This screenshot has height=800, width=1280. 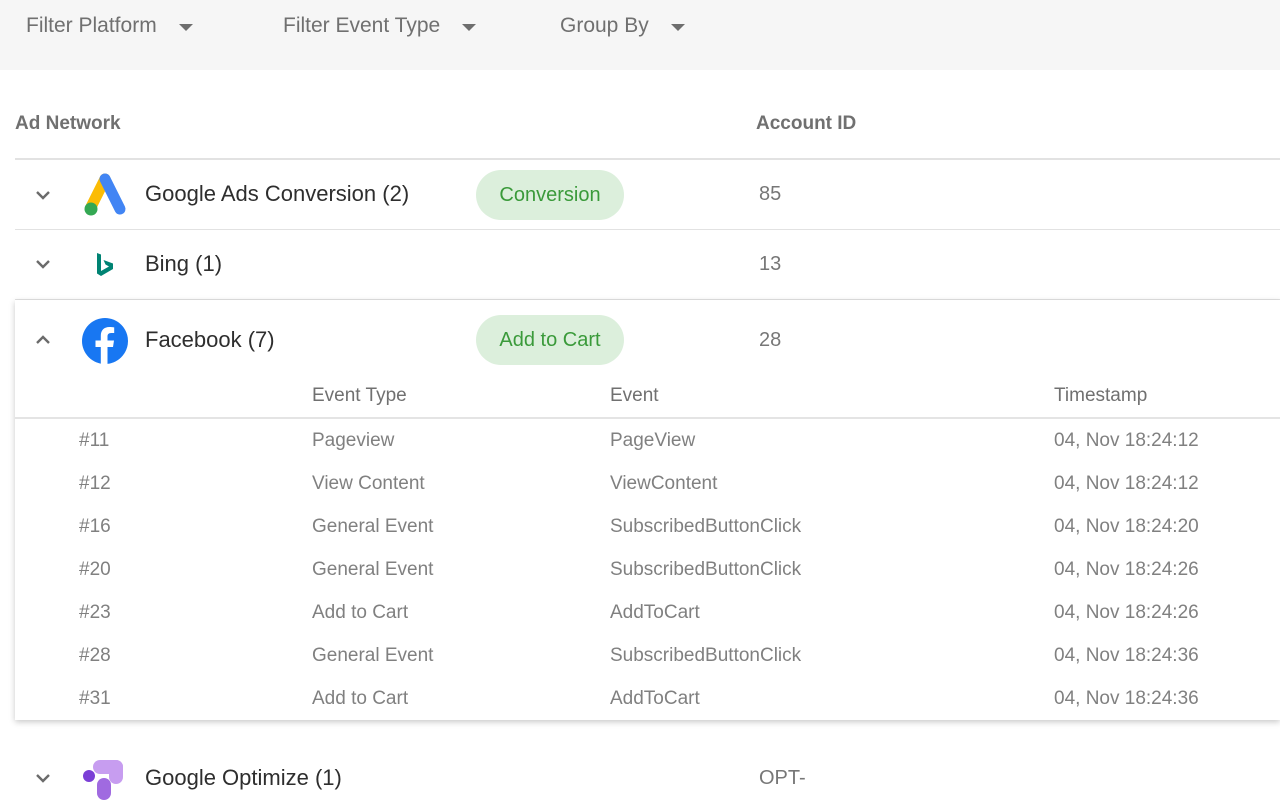 What do you see at coordinates (664, 483) in the screenshot?
I see `event-name: ViewContent` at bounding box center [664, 483].